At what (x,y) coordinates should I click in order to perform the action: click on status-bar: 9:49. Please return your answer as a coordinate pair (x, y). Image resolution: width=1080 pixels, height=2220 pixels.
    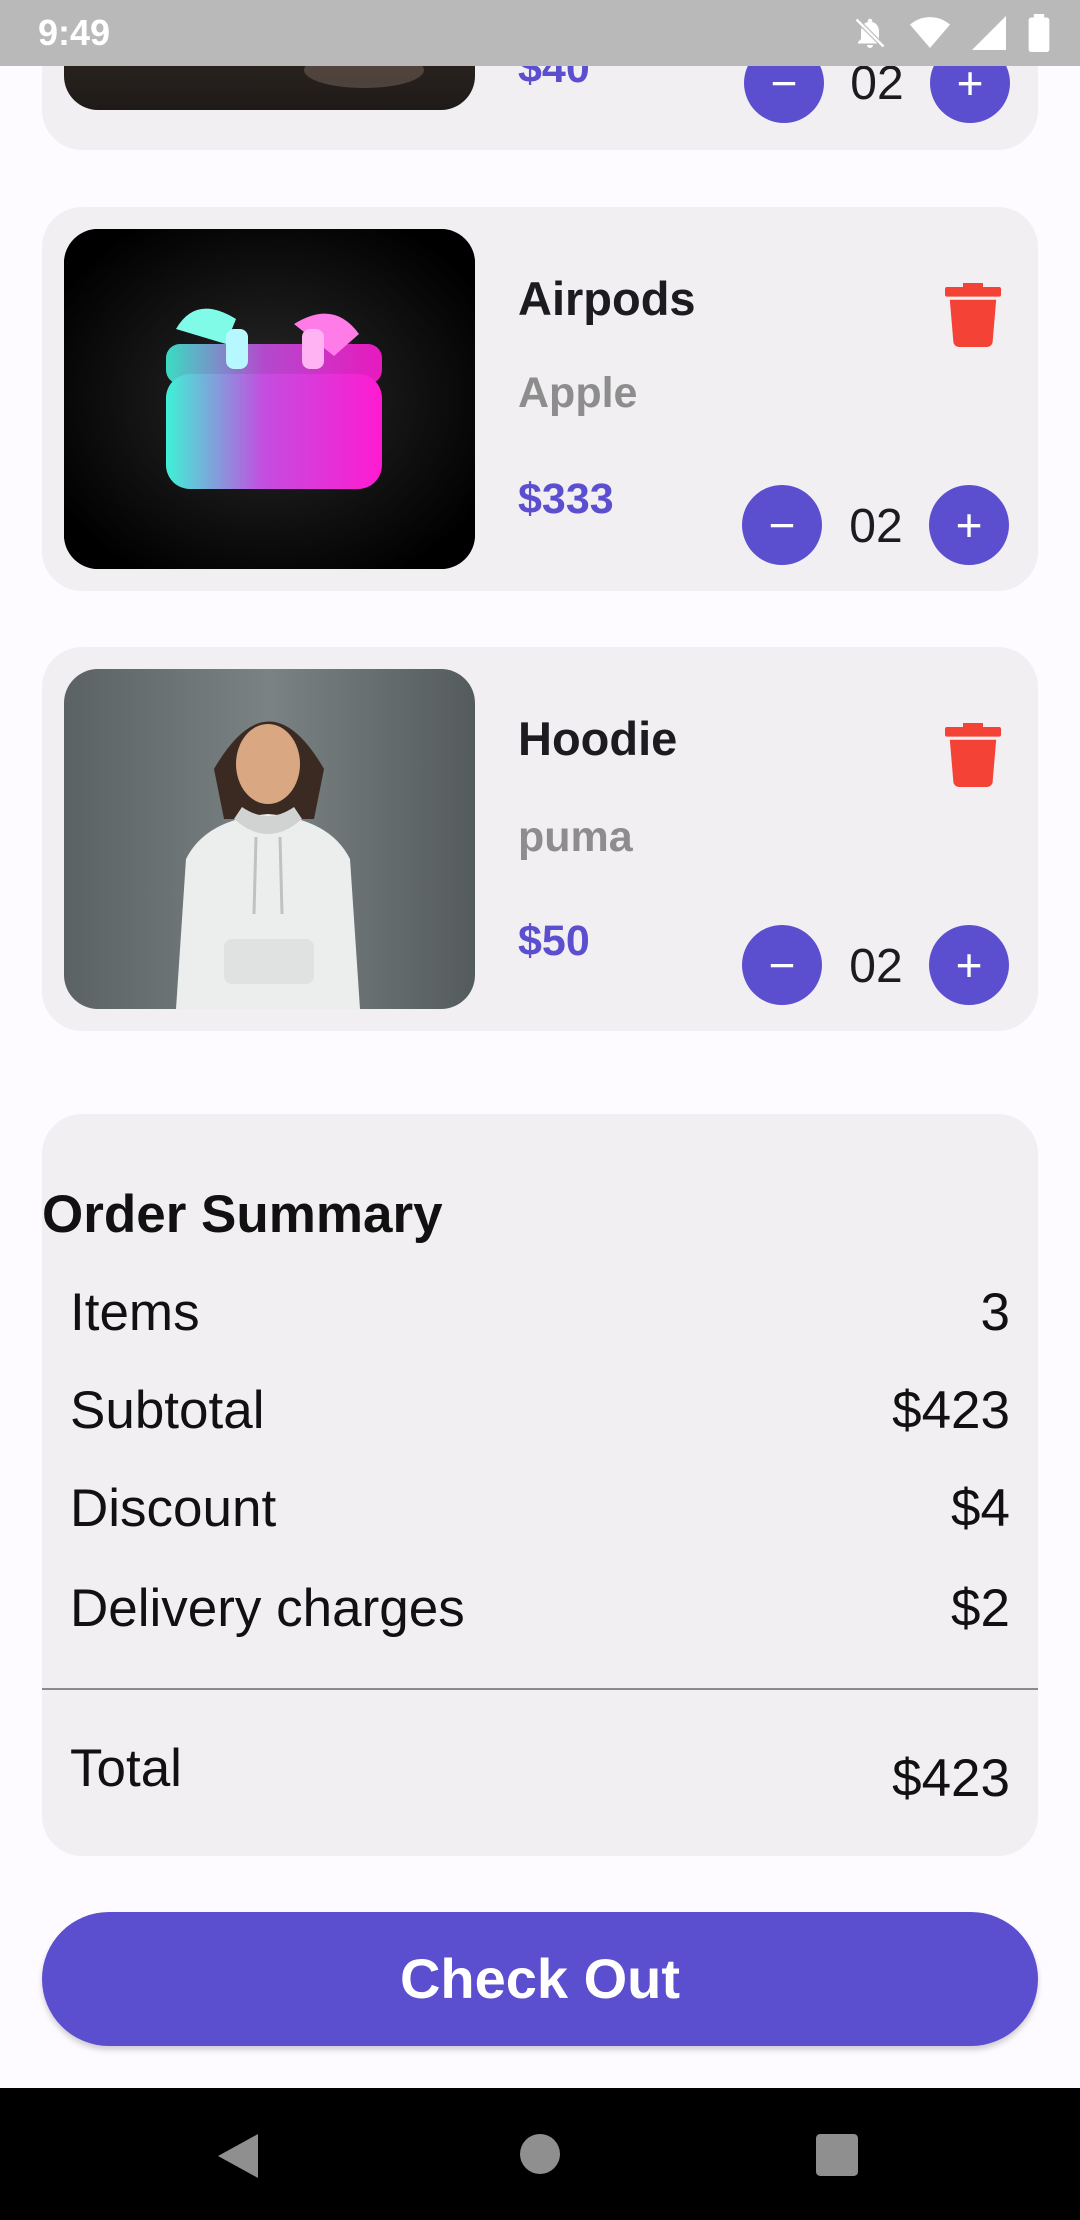
    Looking at the image, I should click on (540, 33).